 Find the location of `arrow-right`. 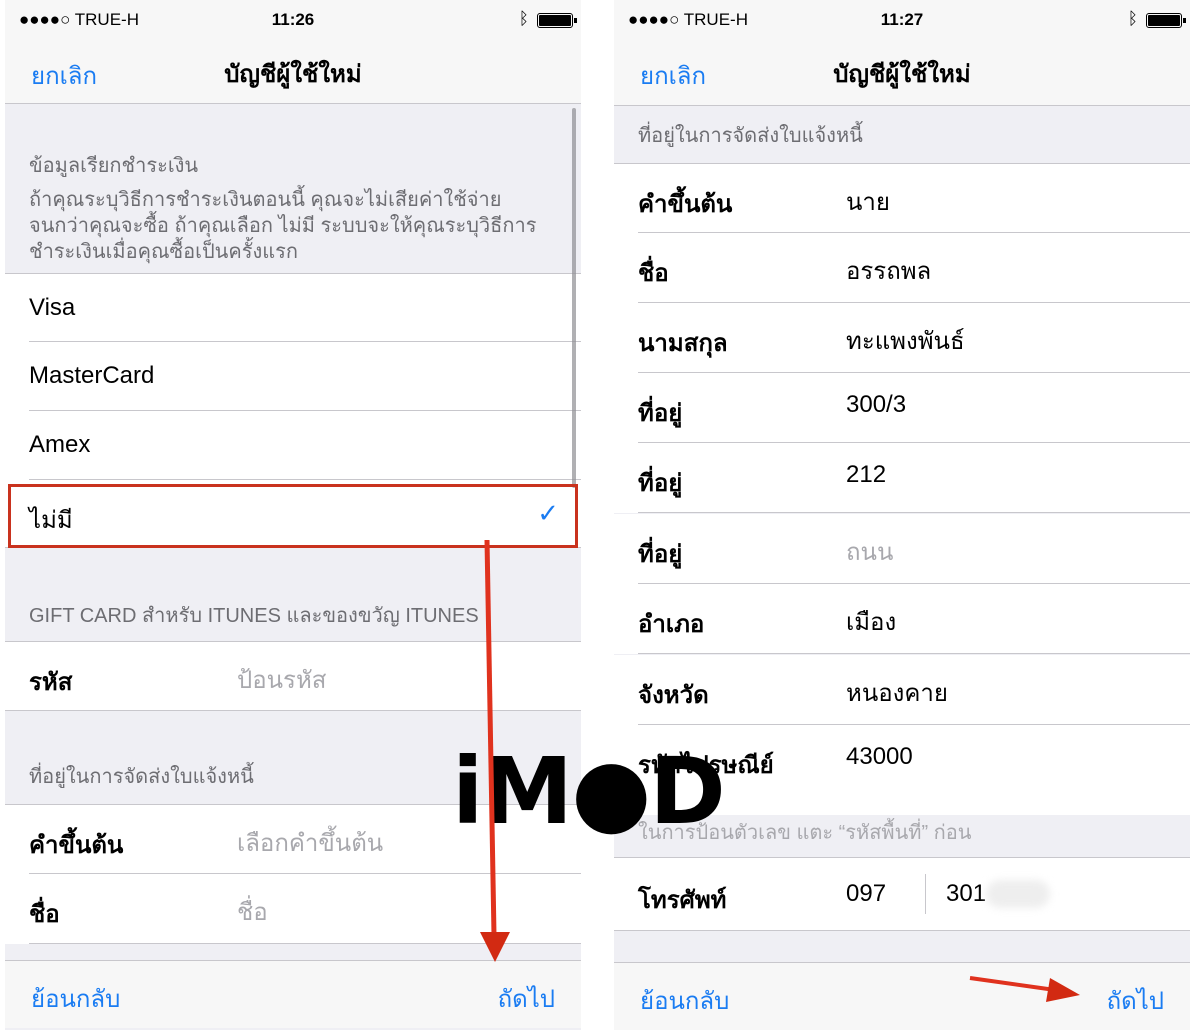

arrow-right is located at coordinates (1012, 984).